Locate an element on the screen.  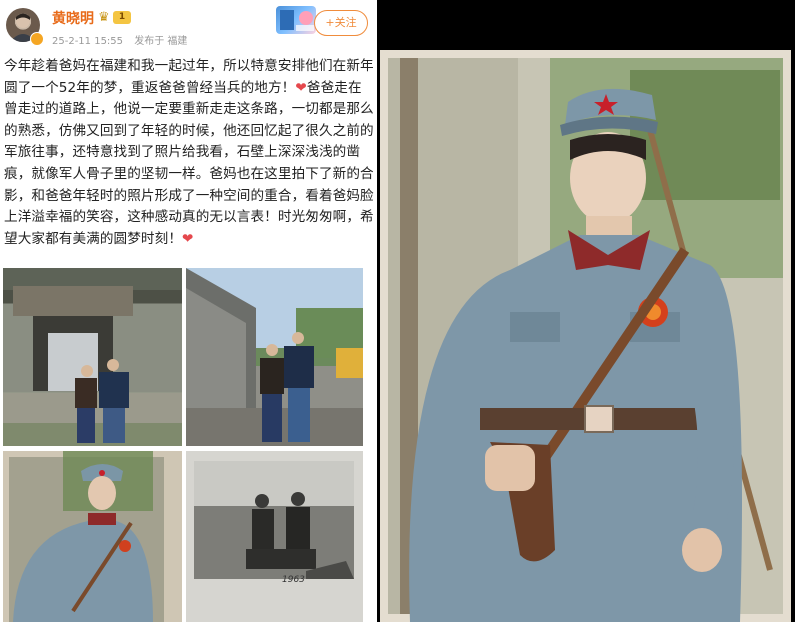
photo-caption: 1963 is located at coordinates (293, 580).